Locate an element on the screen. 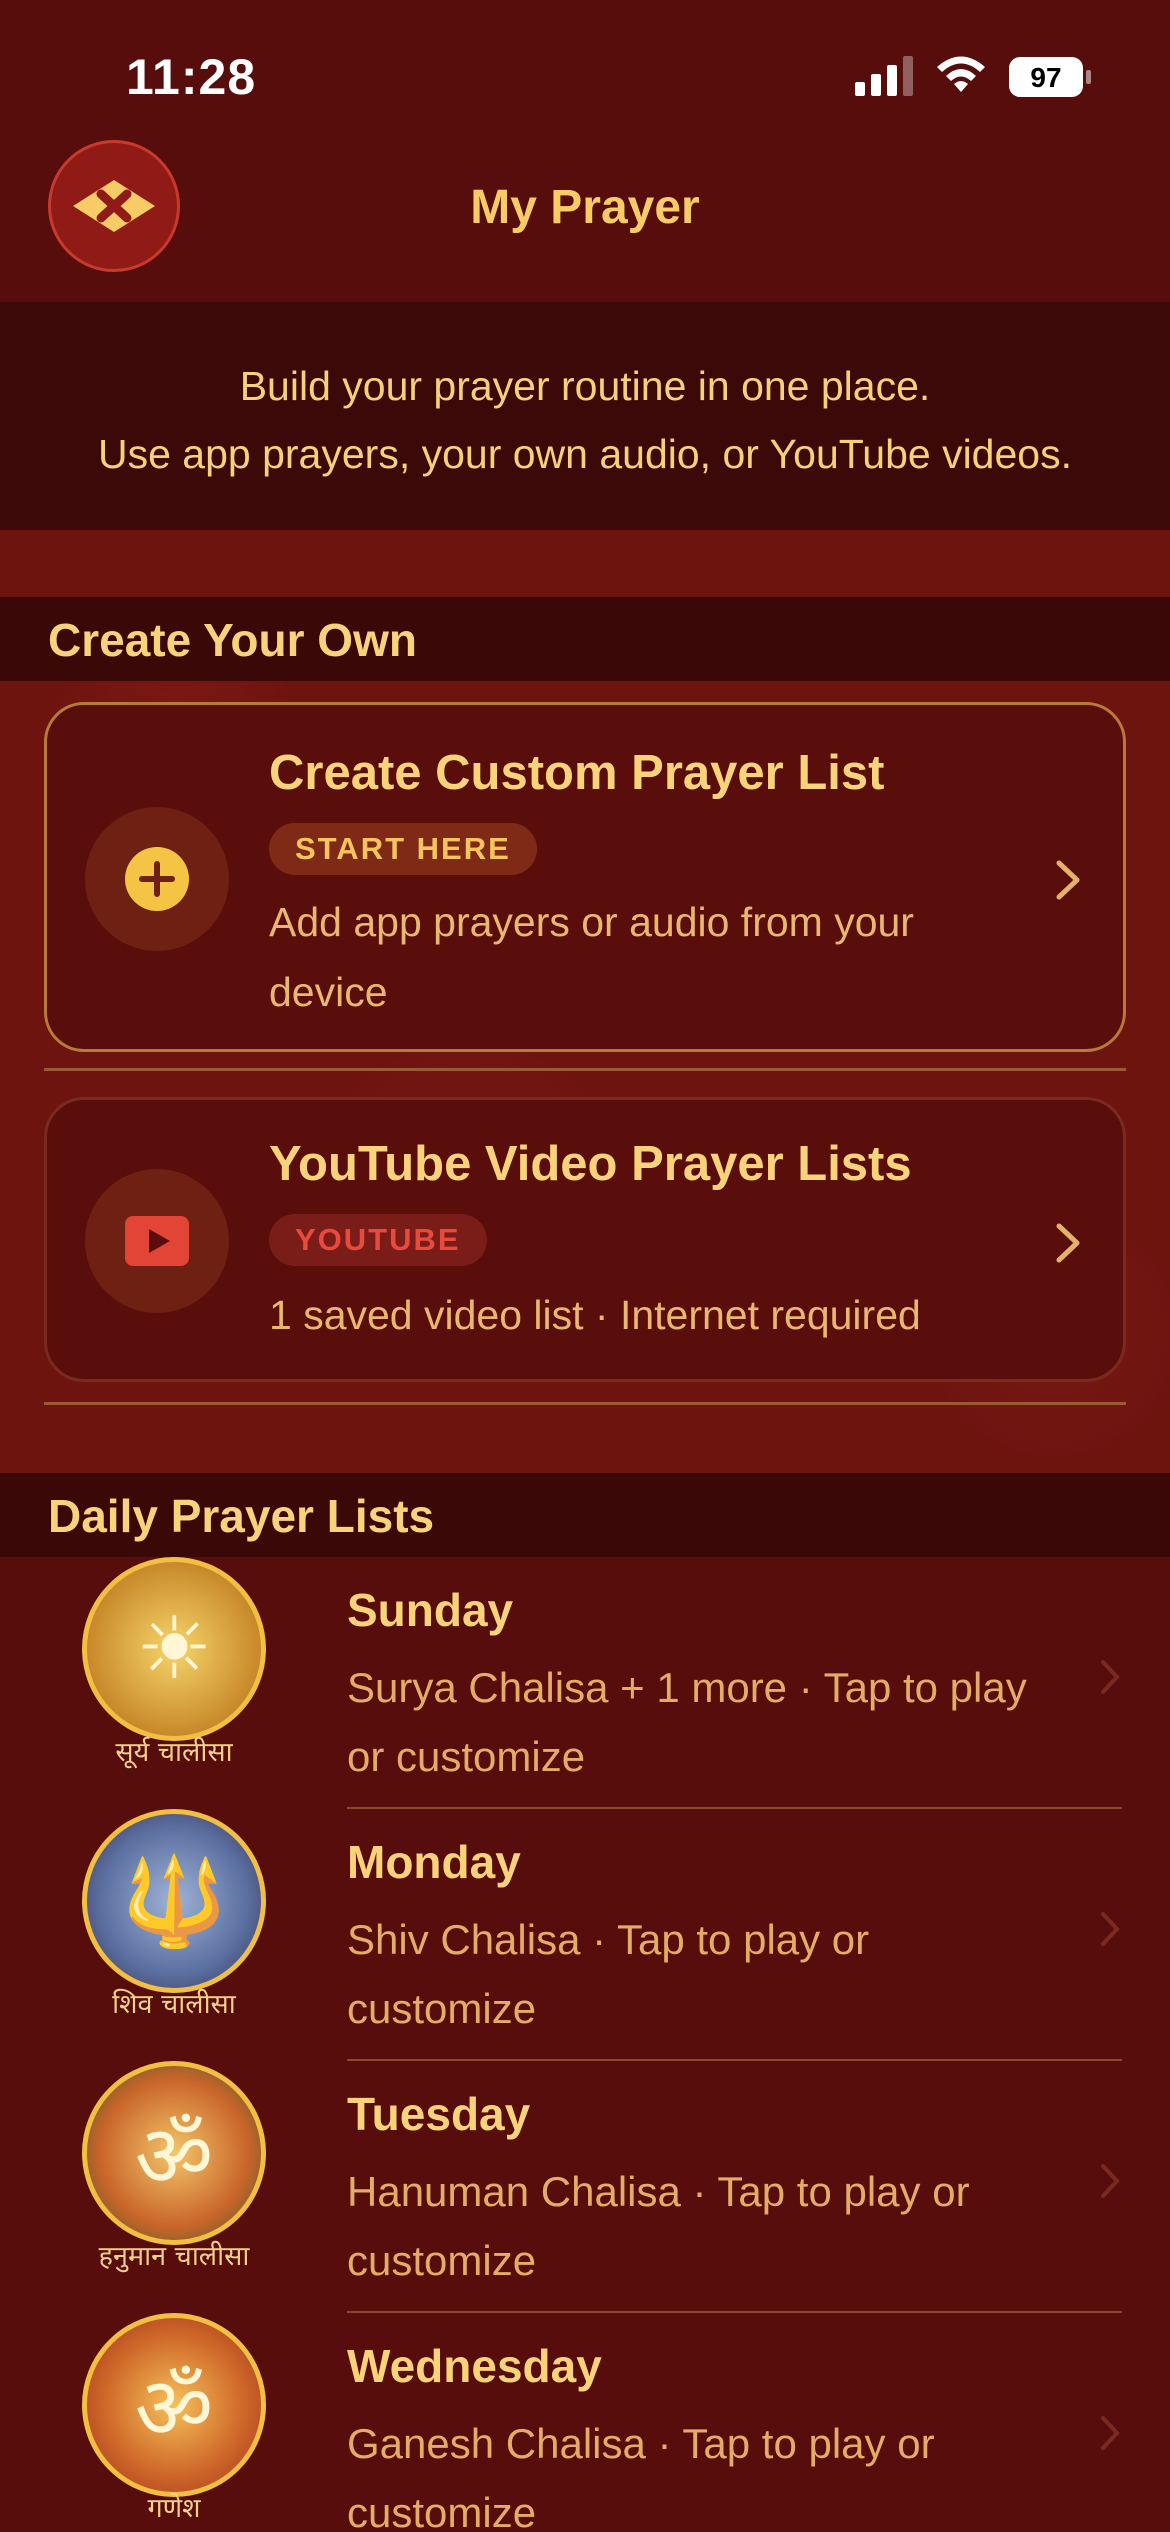 This screenshot has height=2532, width=1170. avatar-container: ☀ सूर्य चालीसा is located at coordinates (174, 1663).